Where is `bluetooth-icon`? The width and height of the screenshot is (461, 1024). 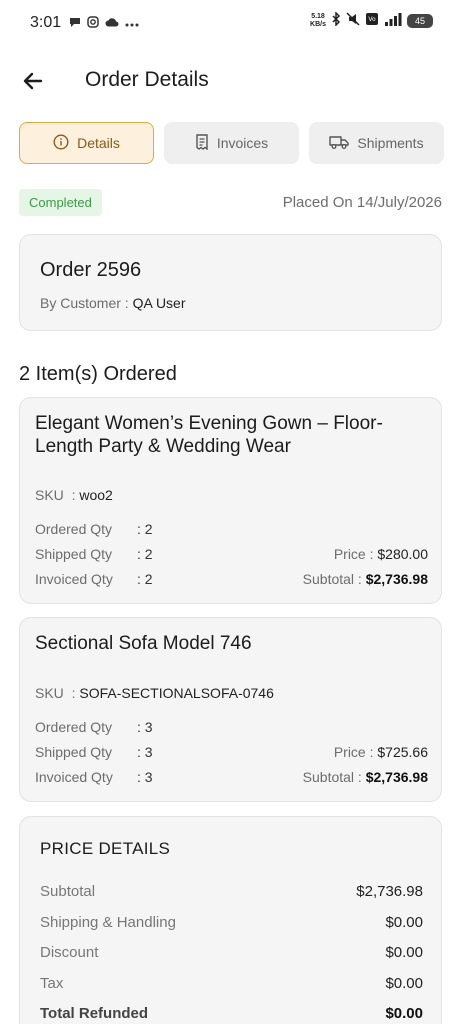 bluetooth-icon is located at coordinates (336, 20).